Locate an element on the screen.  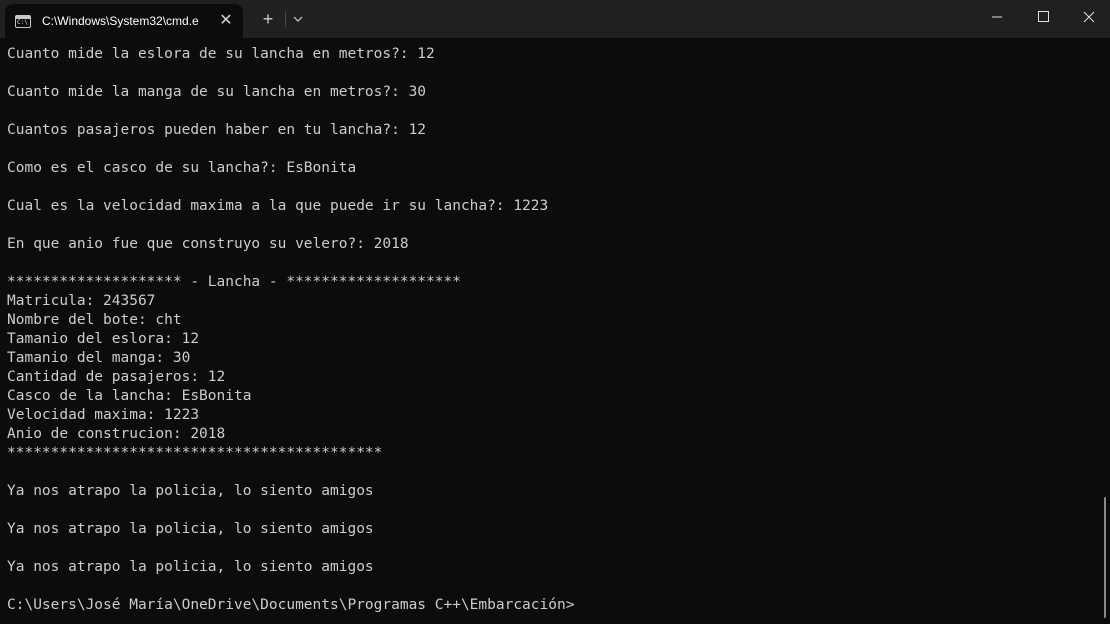
terminal-line: Nombre del bote: cht is located at coordinates (94, 320).